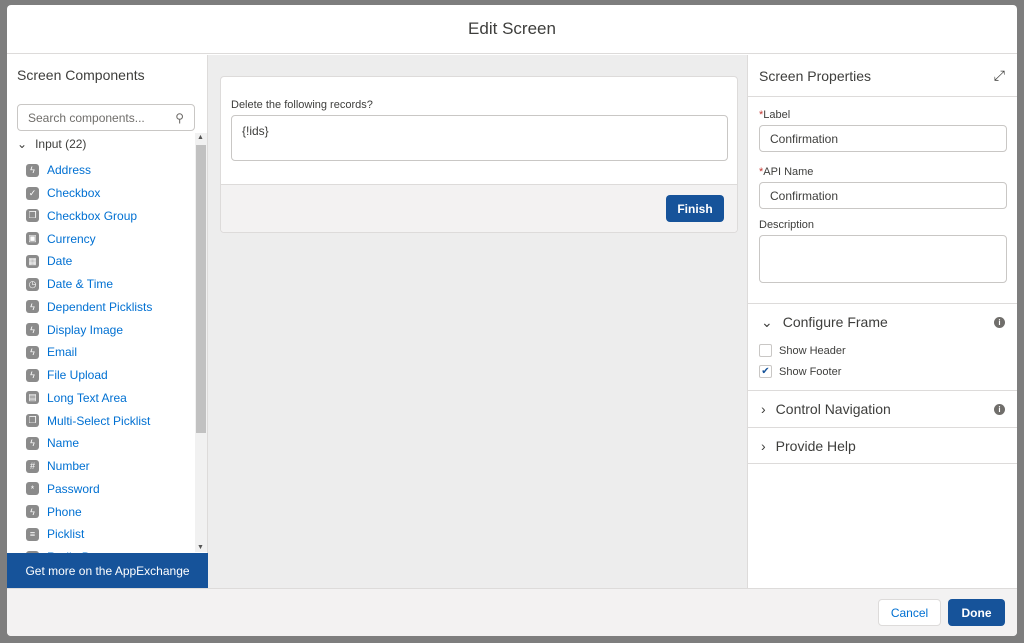  I want to click on list-item: ≡ Picklist, so click(111, 534).